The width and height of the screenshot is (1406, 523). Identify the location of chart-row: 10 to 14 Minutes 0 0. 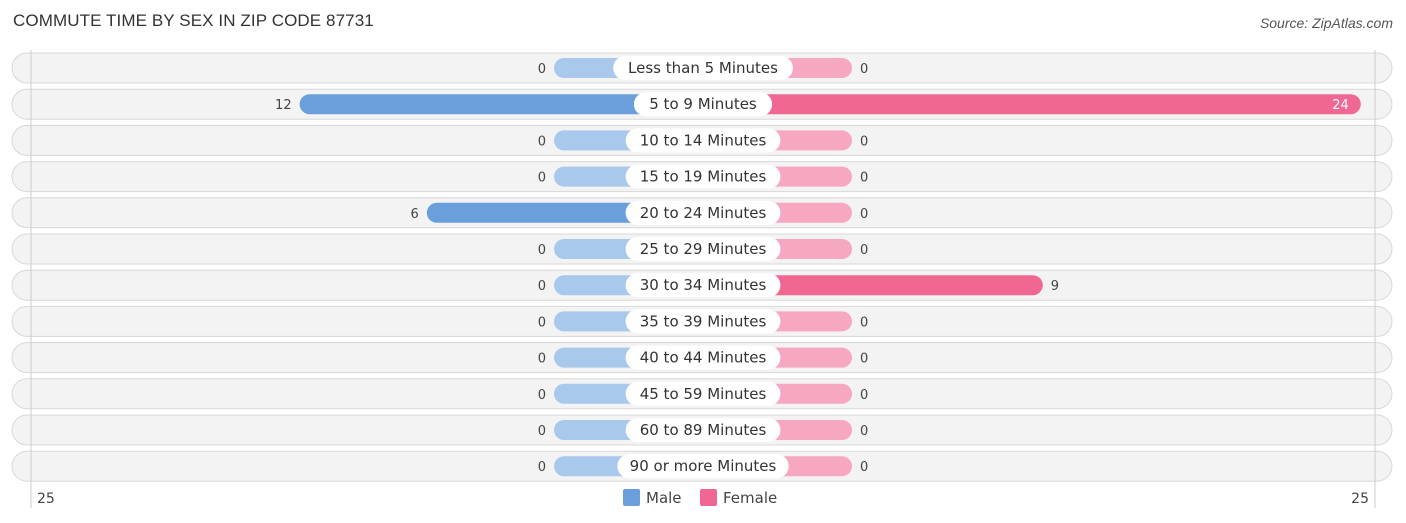
(702, 140).